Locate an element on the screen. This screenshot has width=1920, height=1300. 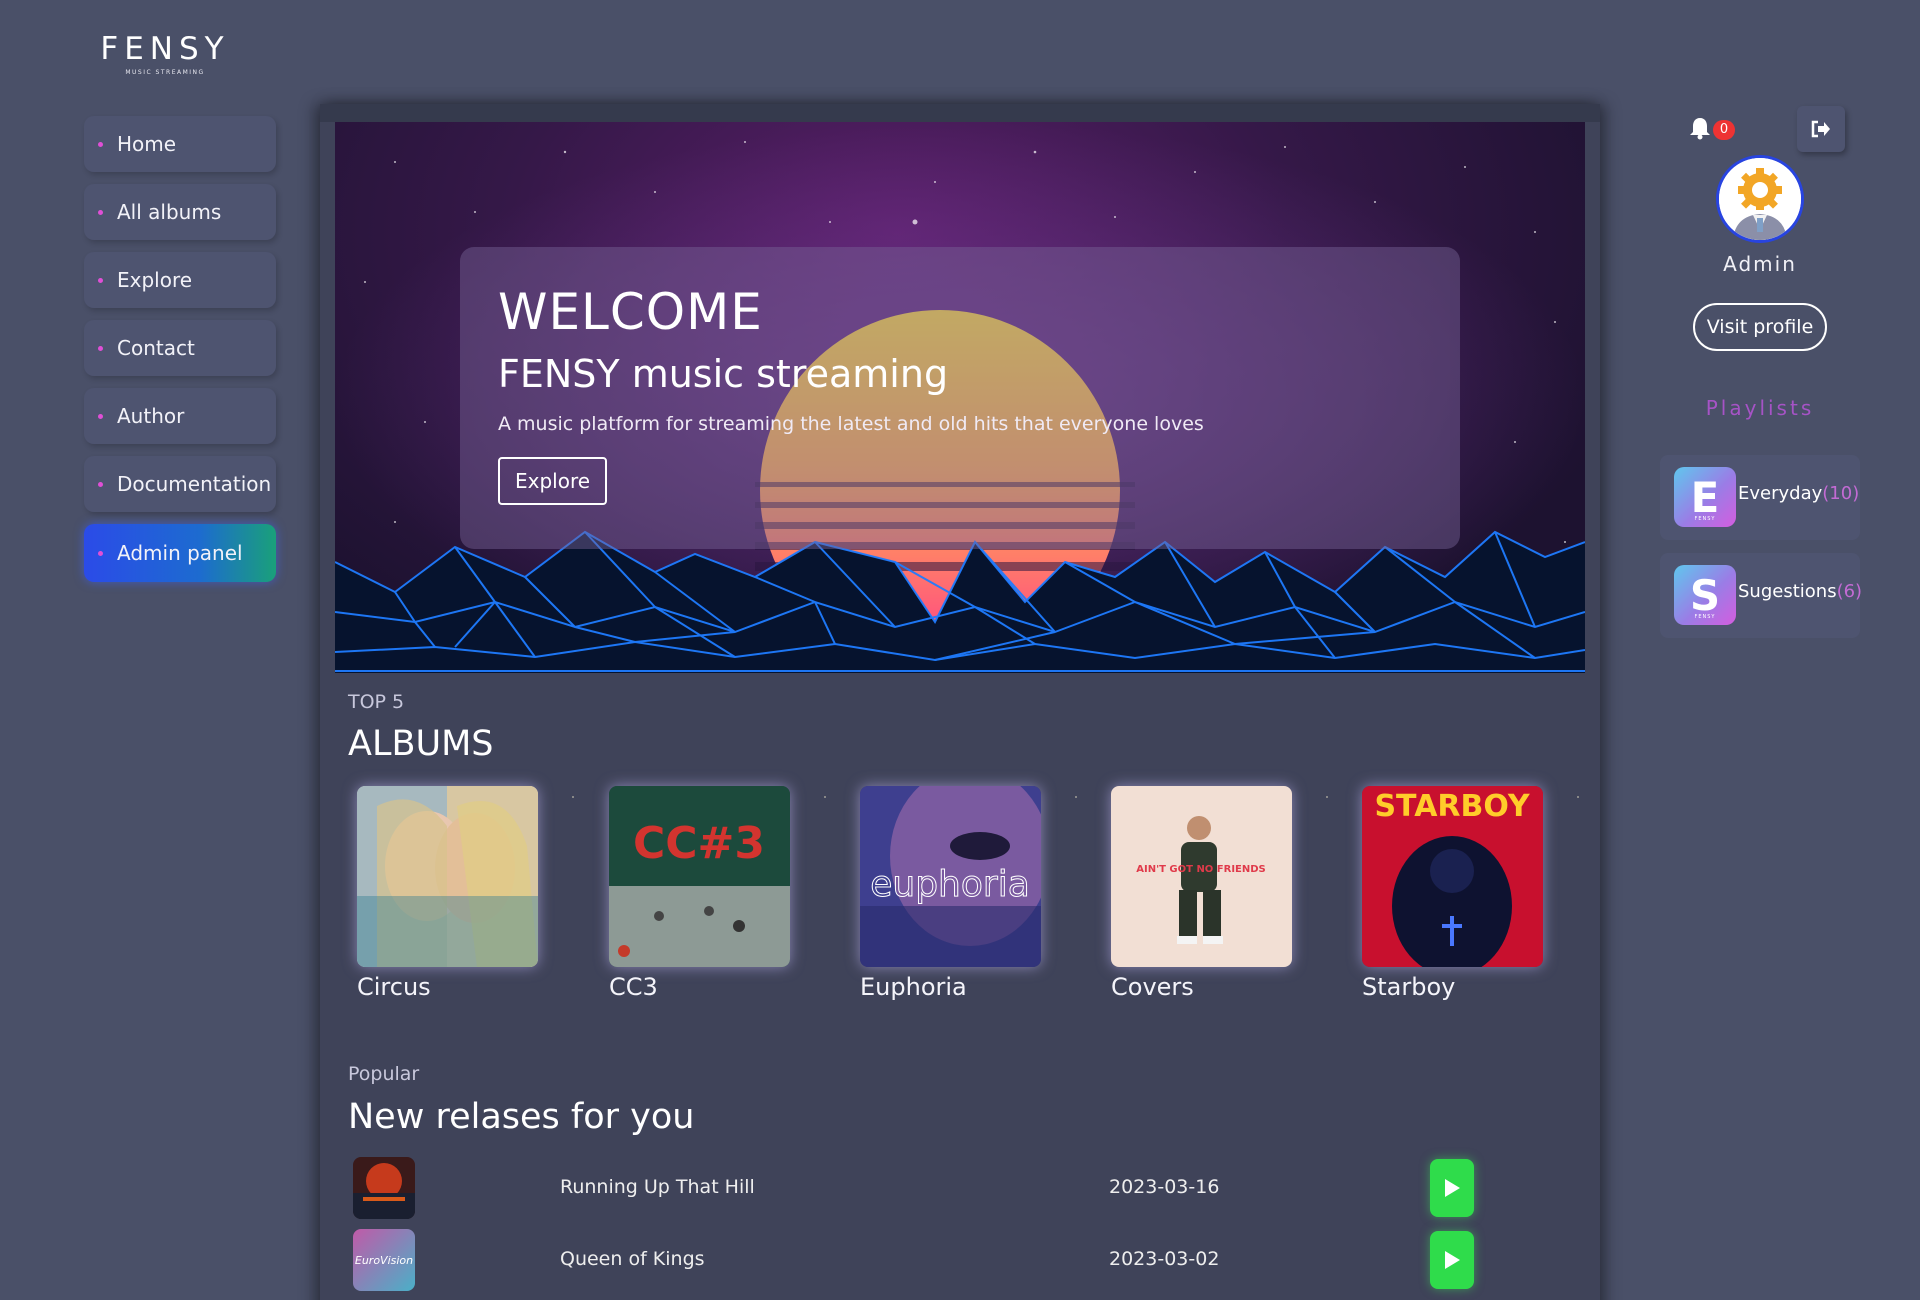
album-cover-image: euphoria is located at coordinates (950, 876).